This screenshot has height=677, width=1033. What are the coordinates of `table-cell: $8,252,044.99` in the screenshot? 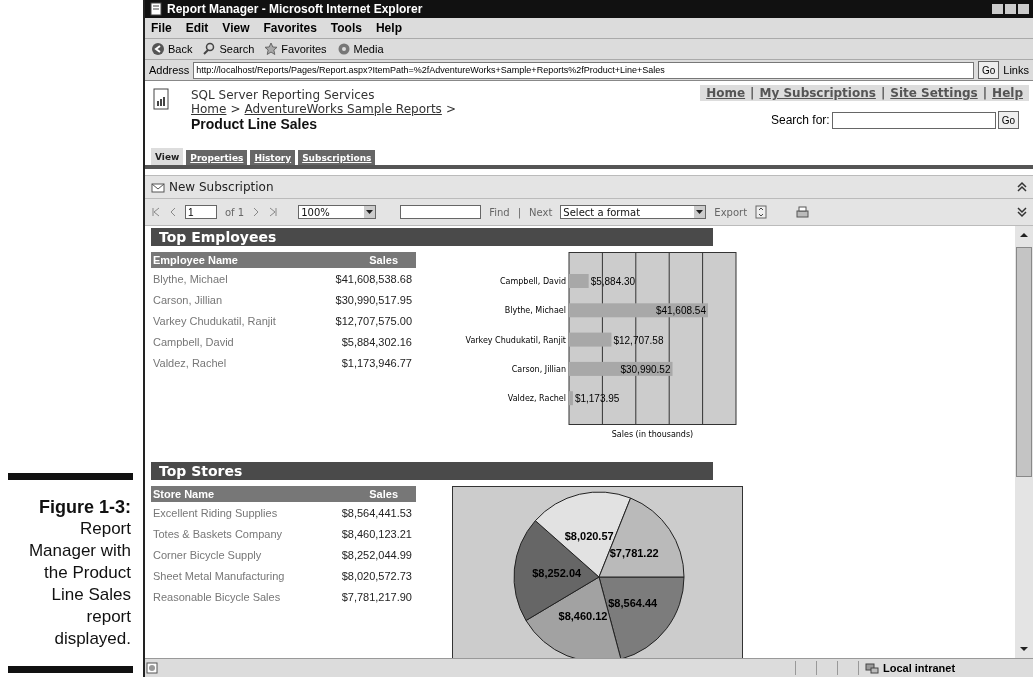 It's located at (376, 554).